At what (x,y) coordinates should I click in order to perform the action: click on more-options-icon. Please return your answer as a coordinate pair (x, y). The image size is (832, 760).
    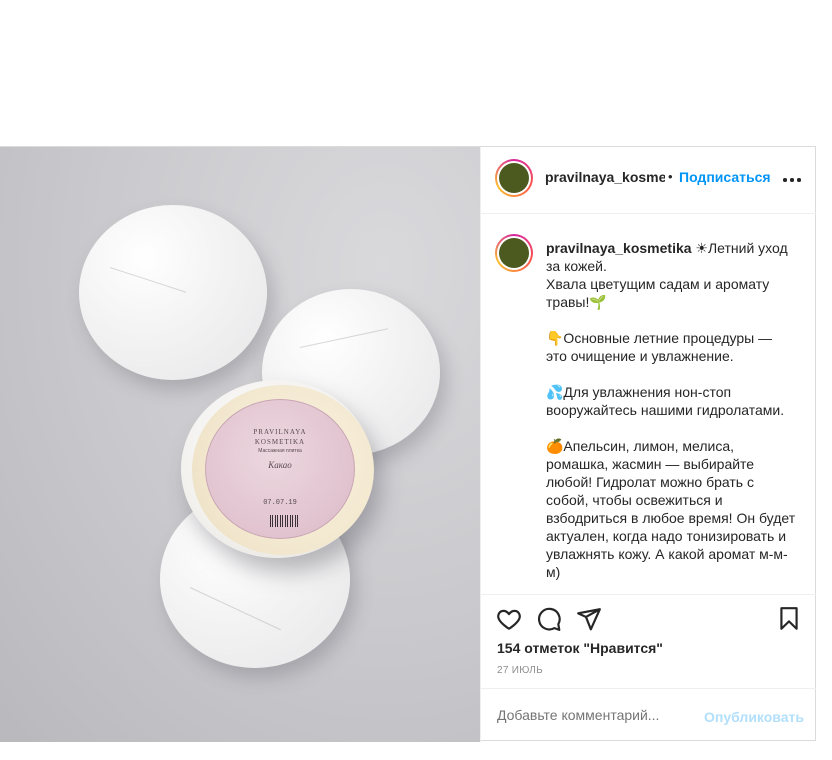
    Looking at the image, I should click on (792, 180).